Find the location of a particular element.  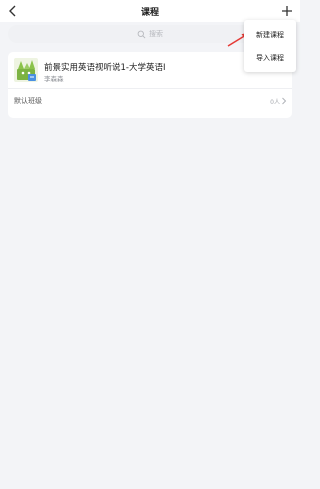

top-bar: 课程 is located at coordinates (150, 11).